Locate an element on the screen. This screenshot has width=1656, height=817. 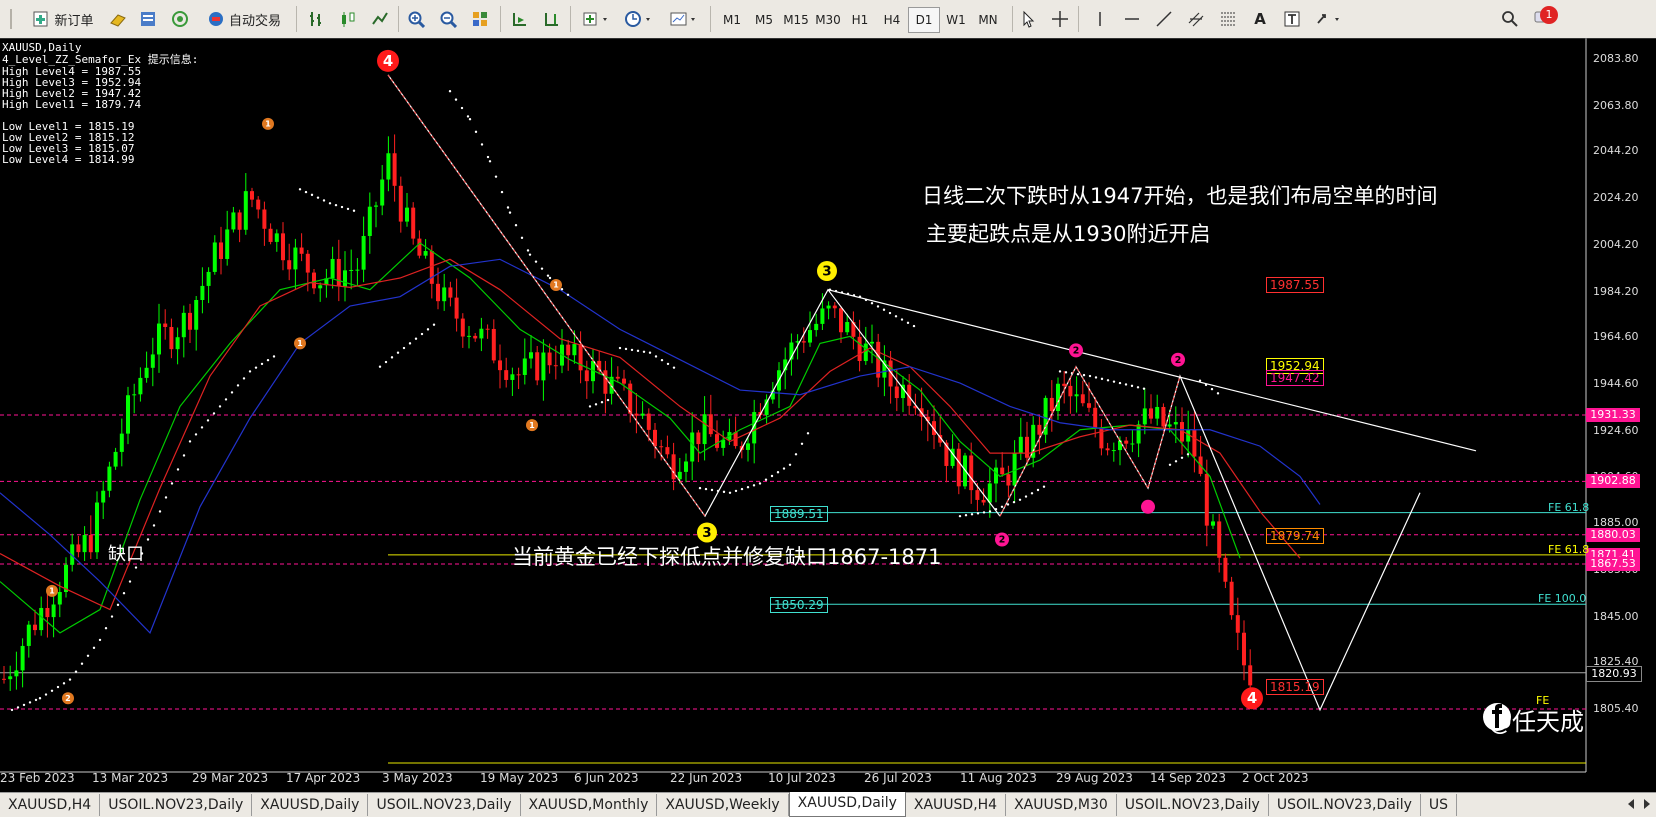
vertical-line-icon is located at coordinates (1100, 19).